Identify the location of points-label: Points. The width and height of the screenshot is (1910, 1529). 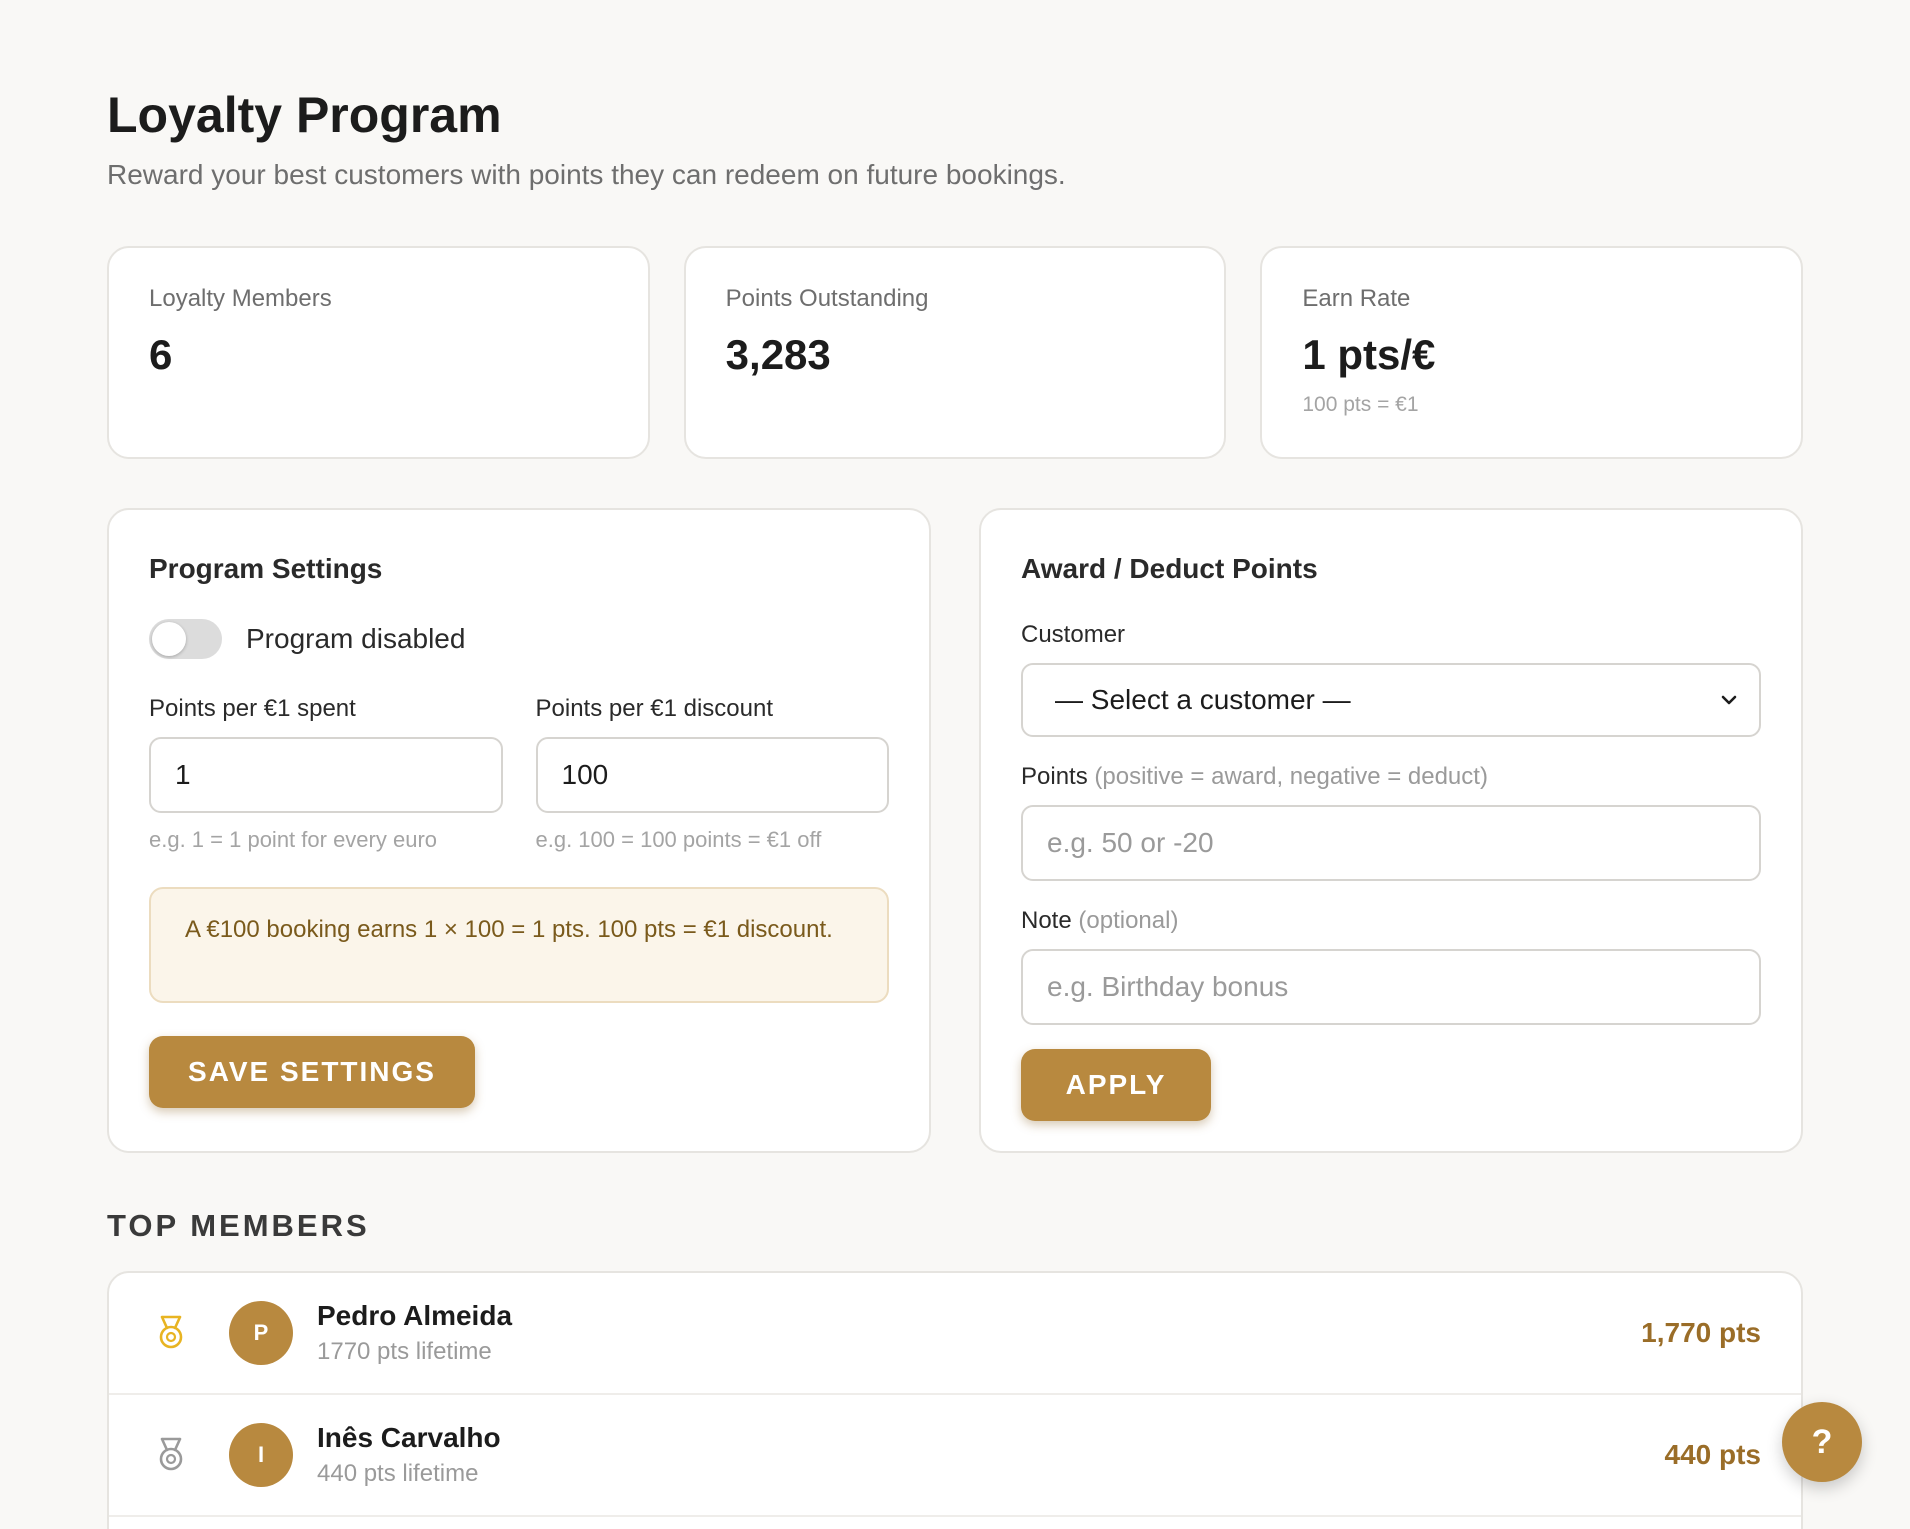
(1054, 776).